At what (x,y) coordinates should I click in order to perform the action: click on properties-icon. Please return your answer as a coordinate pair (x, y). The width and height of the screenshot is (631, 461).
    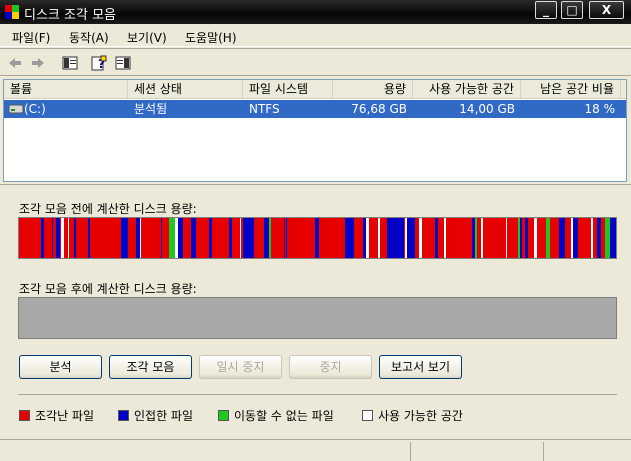
    Looking at the image, I should click on (123, 63).